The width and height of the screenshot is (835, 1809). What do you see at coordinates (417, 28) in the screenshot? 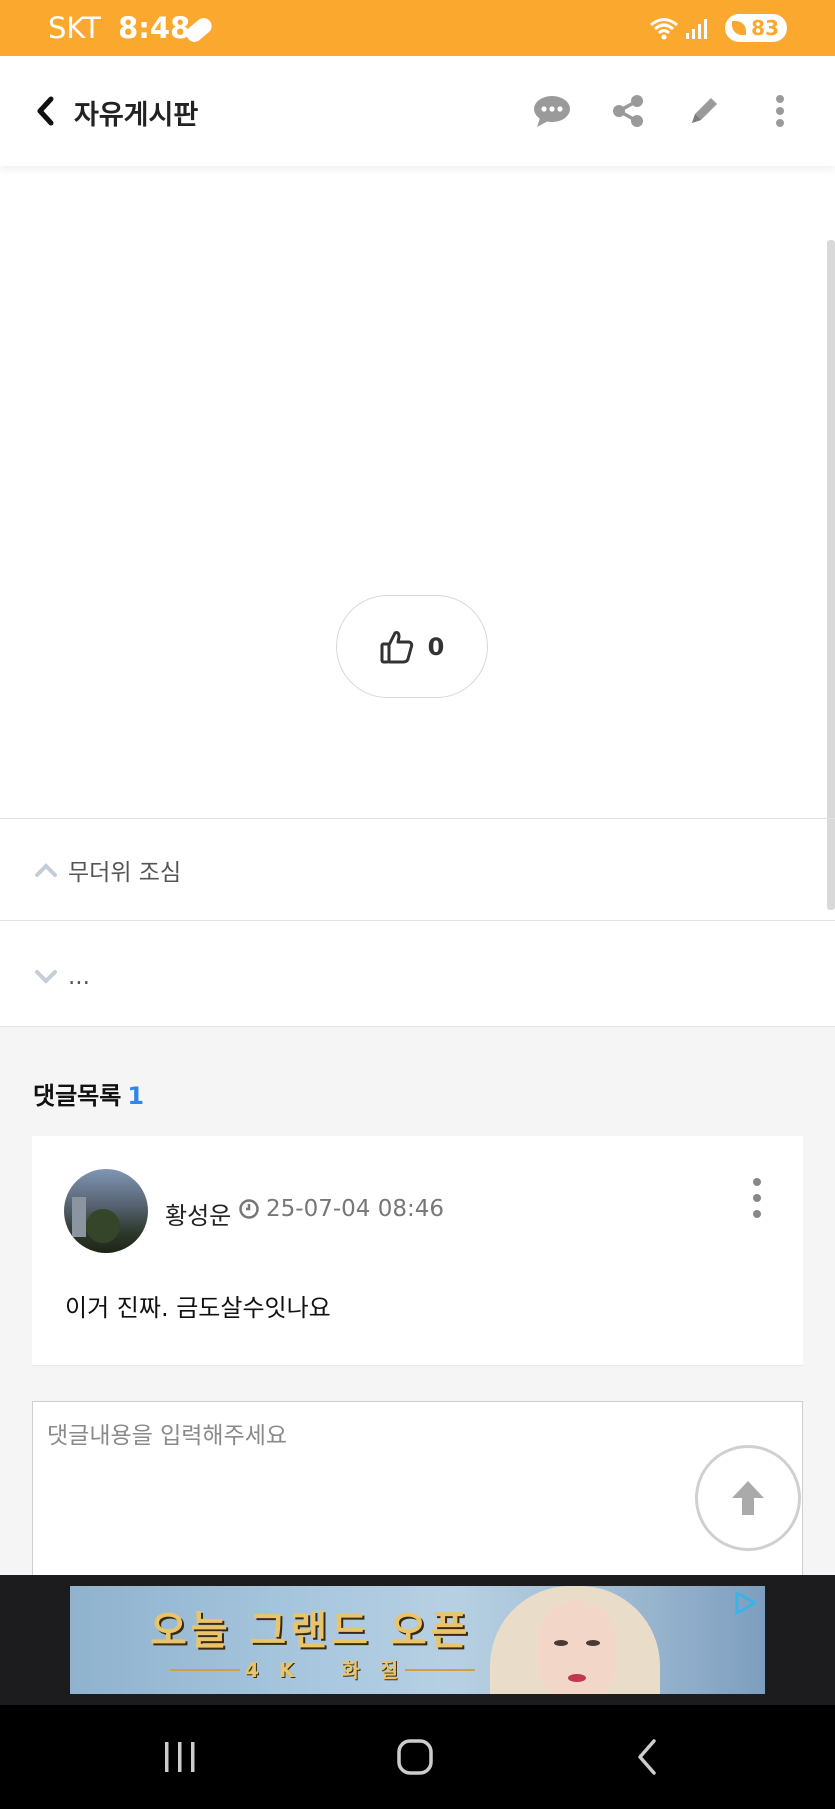
I see `status-bar: SKT 8:48 83` at bounding box center [417, 28].